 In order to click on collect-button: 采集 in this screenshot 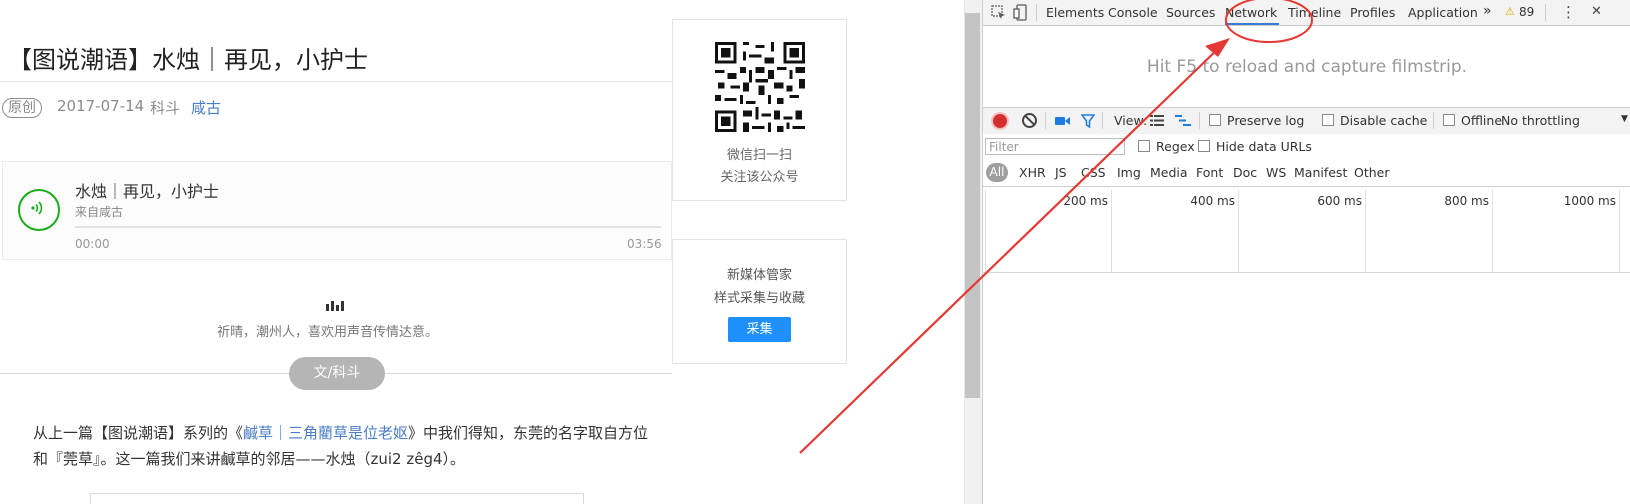, I will do `click(759, 329)`.